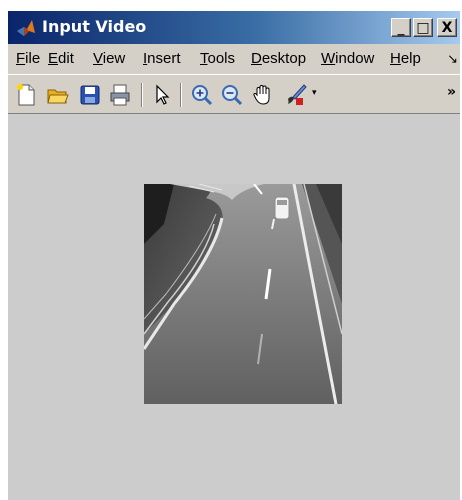 The image size is (462, 500). Describe the element at coordinates (405, 58) in the screenshot. I see `menu-help: Help` at that location.